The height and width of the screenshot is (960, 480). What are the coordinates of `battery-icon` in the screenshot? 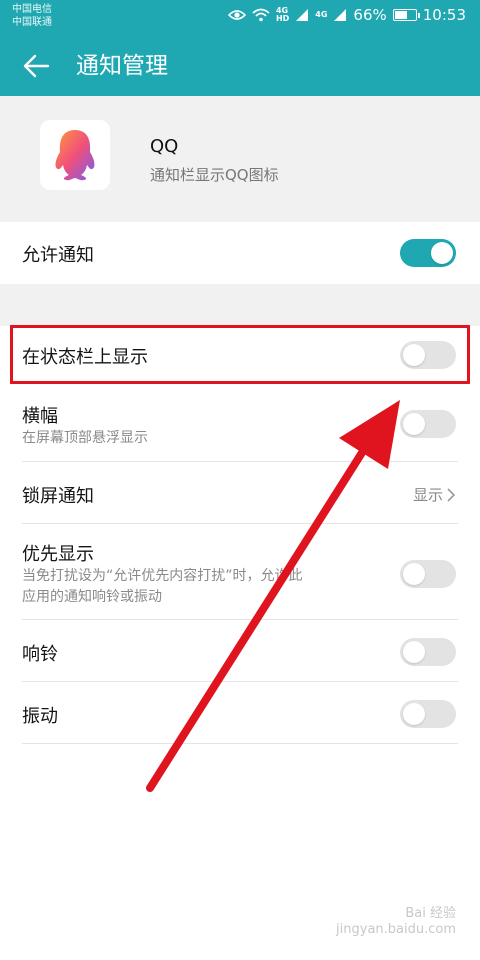 It's located at (406, 15).